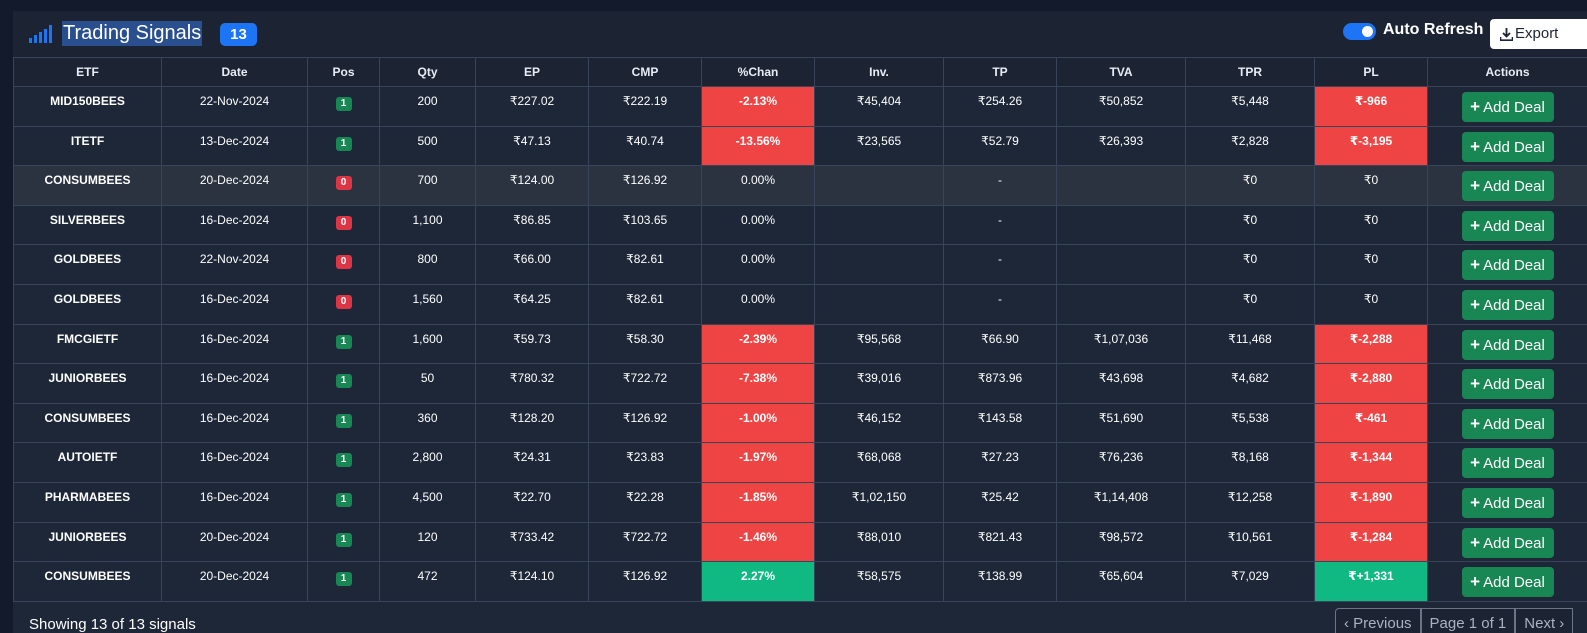  What do you see at coordinates (1359, 31) in the screenshot?
I see `auto-refresh-toggle` at bounding box center [1359, 31].